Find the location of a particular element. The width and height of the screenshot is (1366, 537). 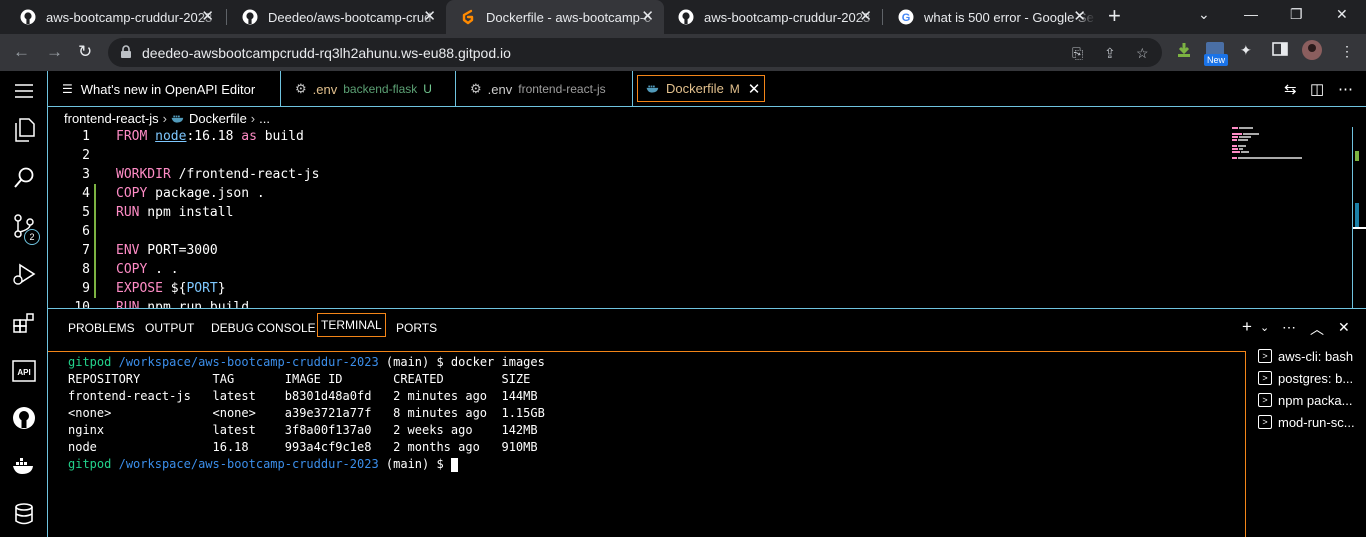

search-icon is located at coordinates (24, 178).